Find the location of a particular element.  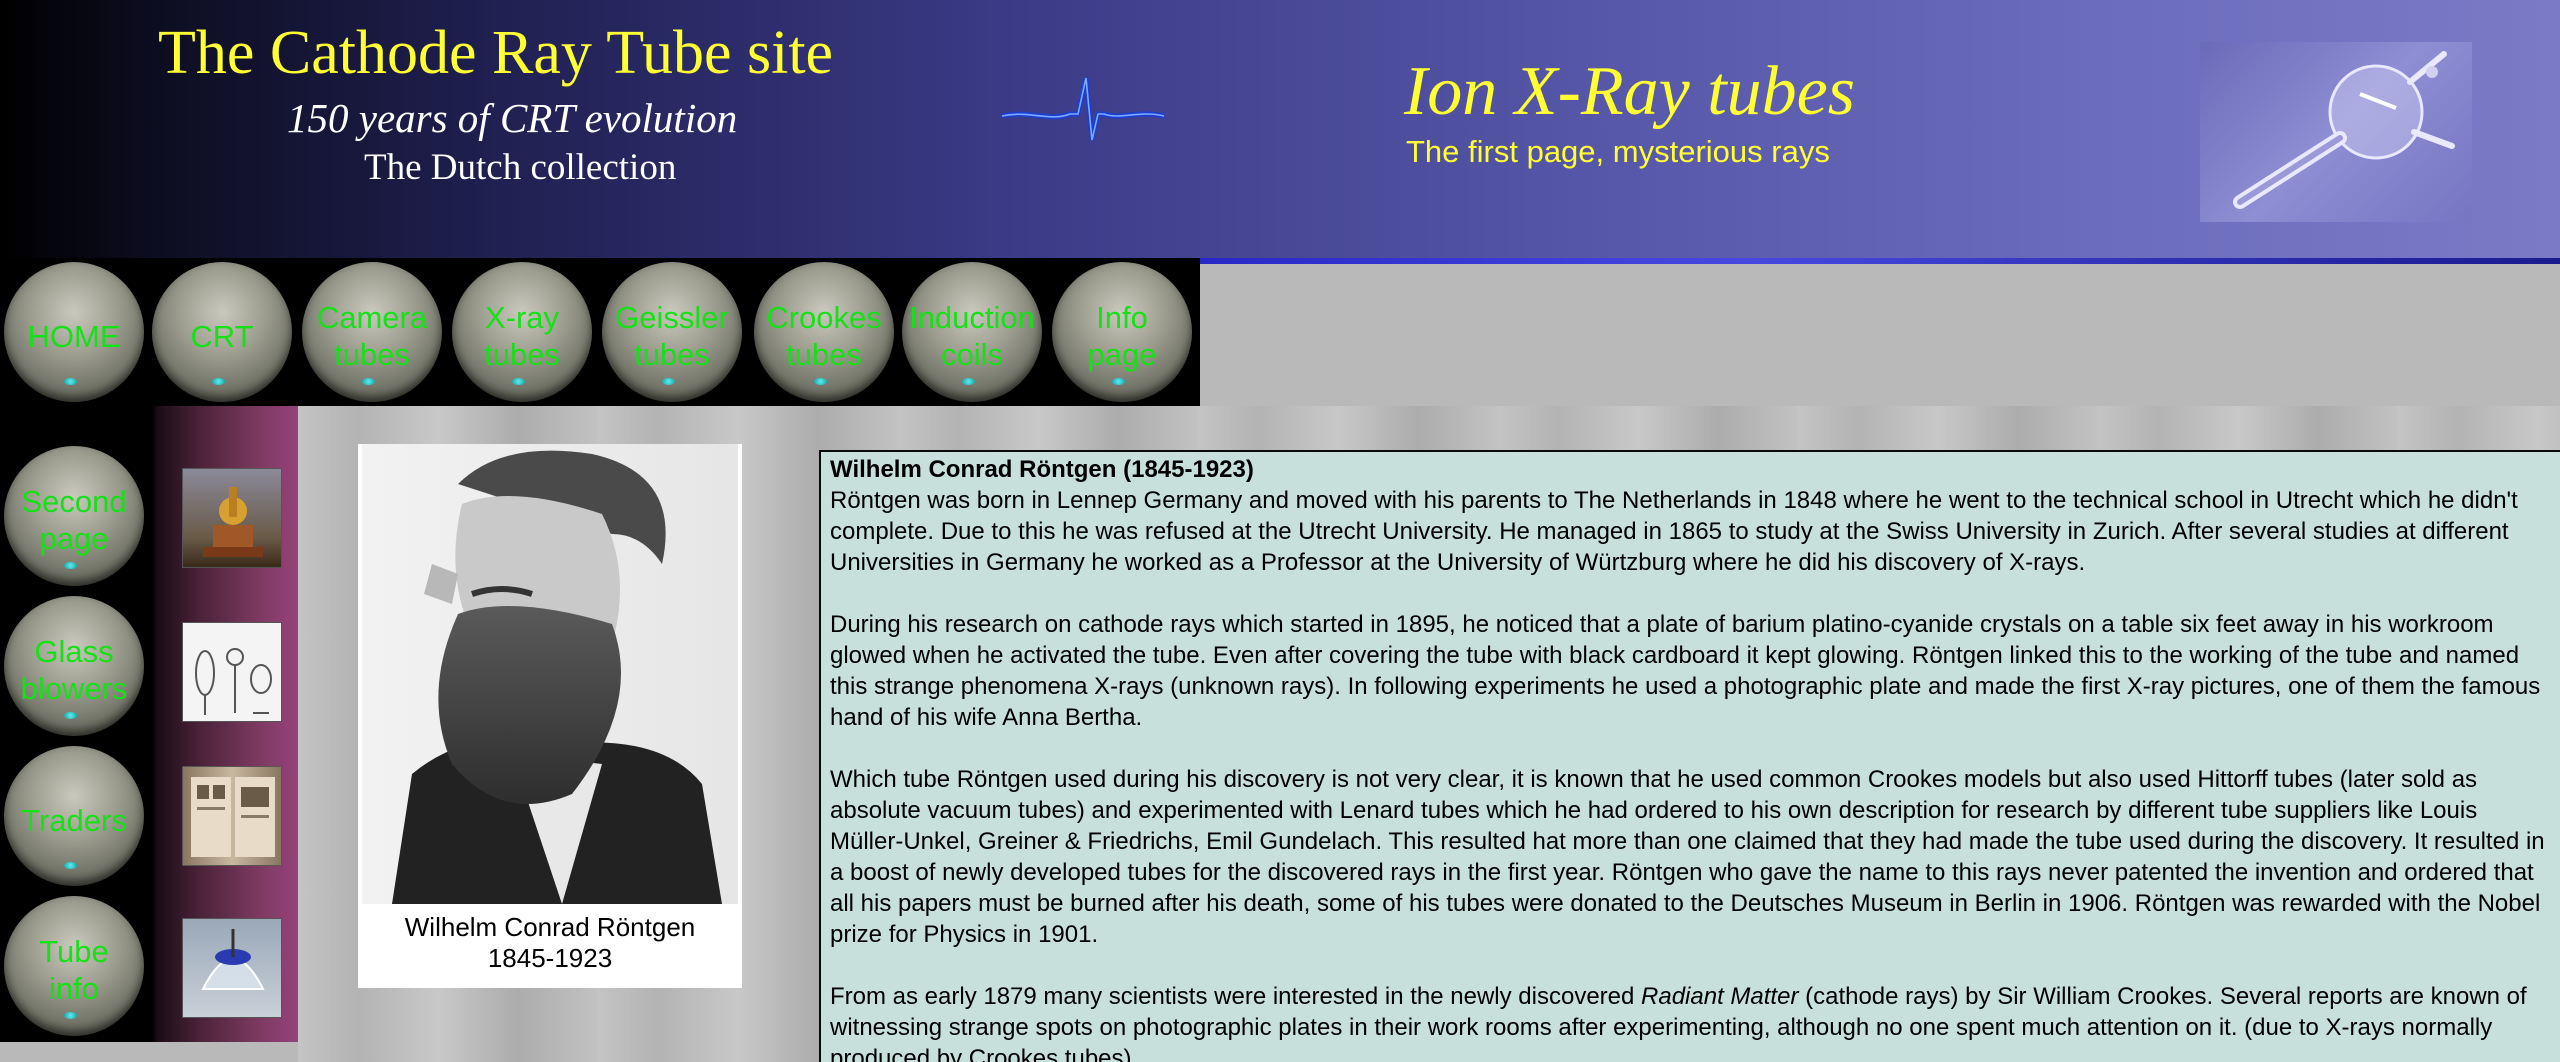

nav-geissler-tubes-button: Geissler tubes is located at coordinates (672, 332).